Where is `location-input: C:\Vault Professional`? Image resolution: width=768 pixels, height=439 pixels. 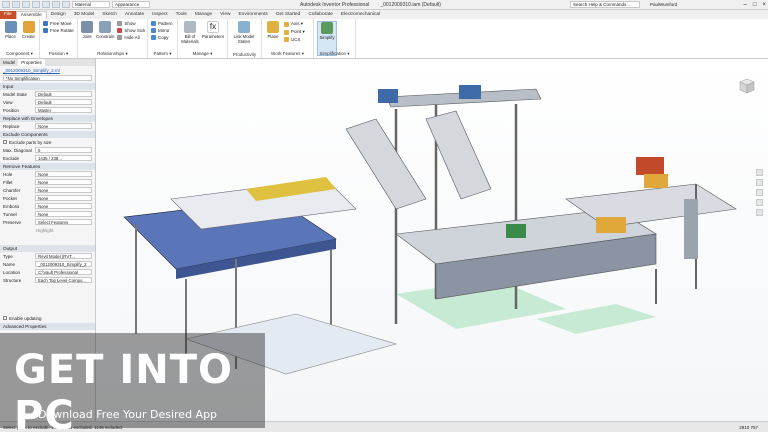 location-input: C:\Vault Professional is located at coordinates (63, 272).